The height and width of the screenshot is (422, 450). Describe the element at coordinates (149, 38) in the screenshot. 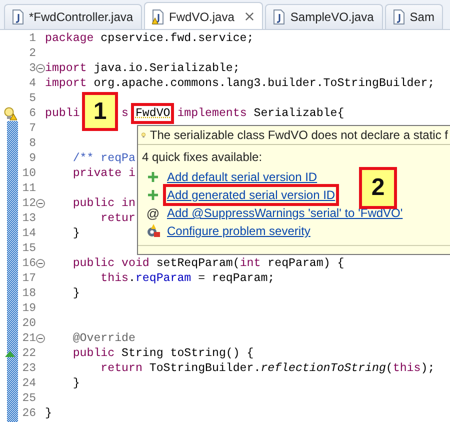

I see `code-line: package cpservice.fwd.service;` at that location.